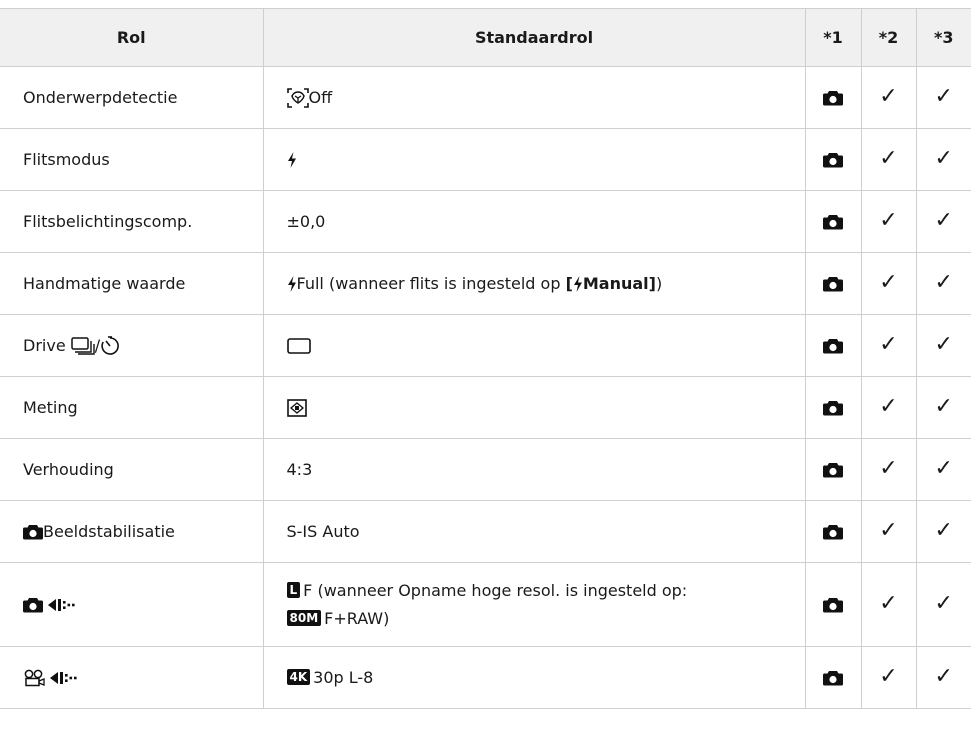 This screenshot has height=732, width=971. What do you see at coordinates (485, 407) in the screenshot?
I see `table-row: Meting ✓ ✓` at bounding box center [485, 407].